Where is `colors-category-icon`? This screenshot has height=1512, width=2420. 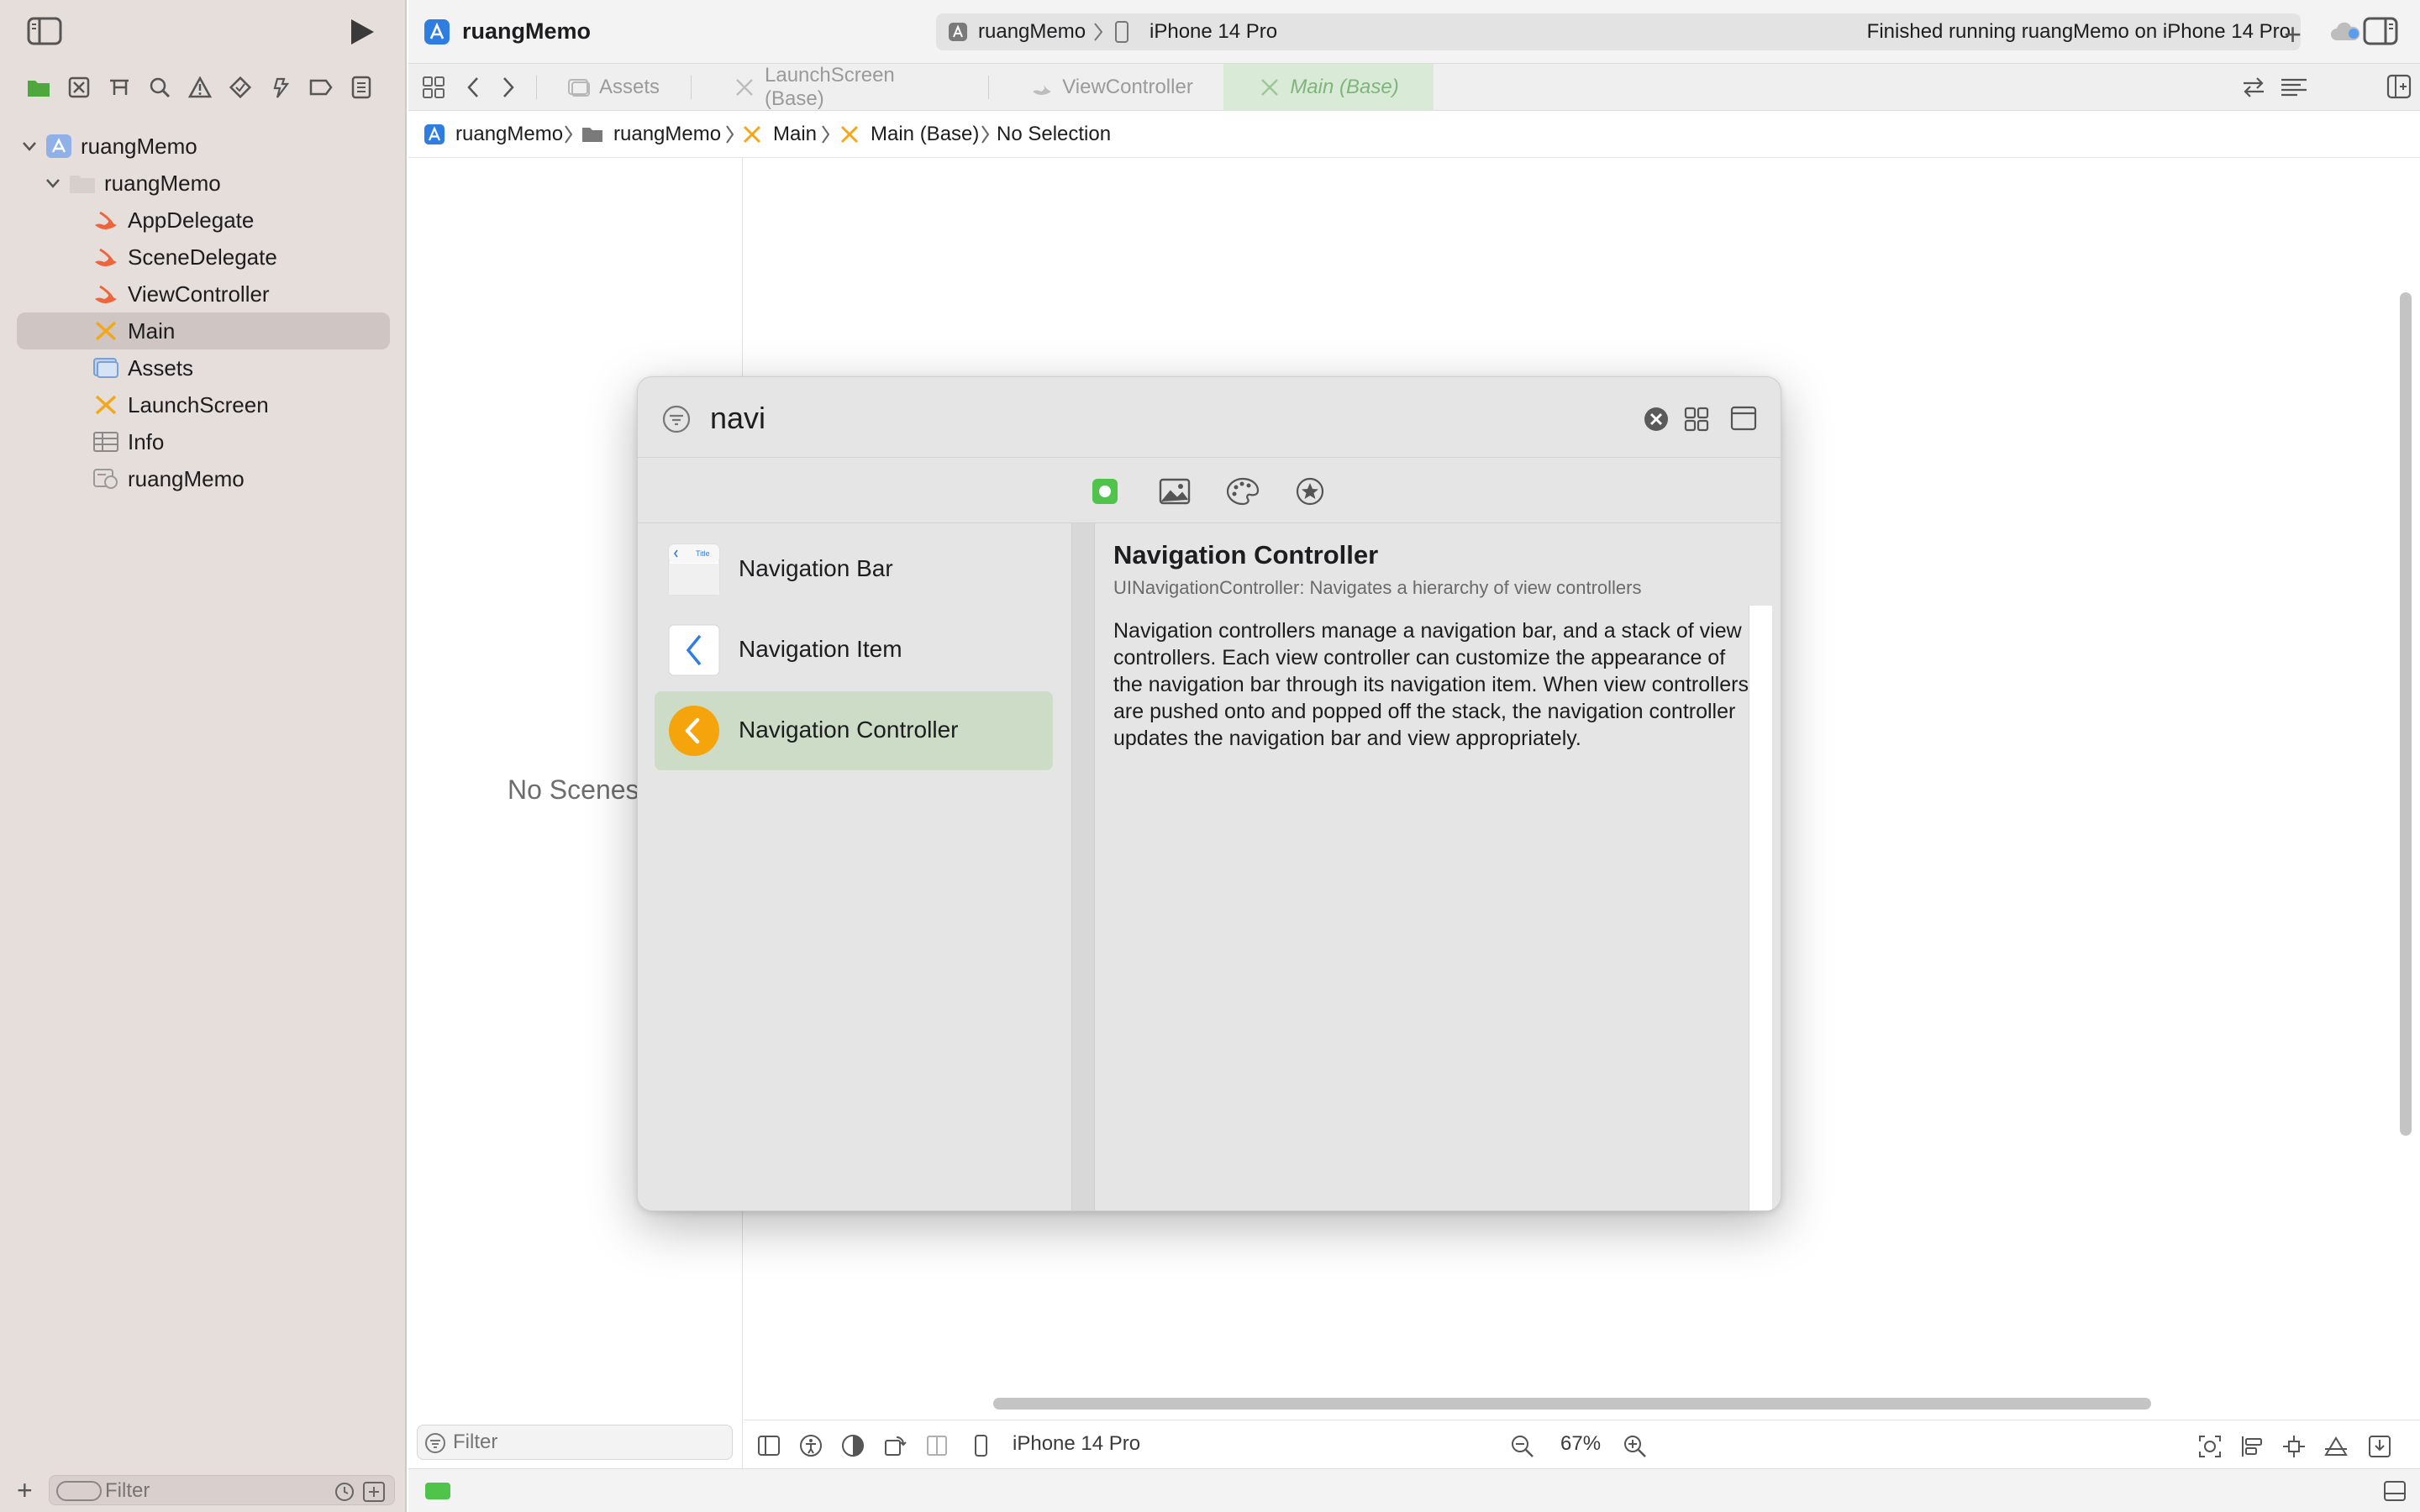
colors-category-icon is located at coordinates (1243, 491).